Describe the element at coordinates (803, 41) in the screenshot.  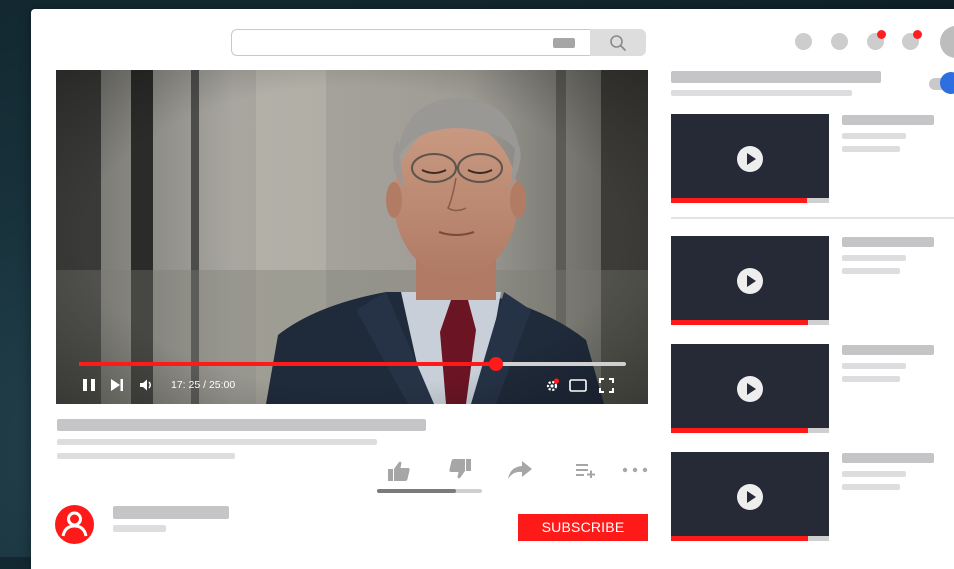
I see `upload-icon` at that location.